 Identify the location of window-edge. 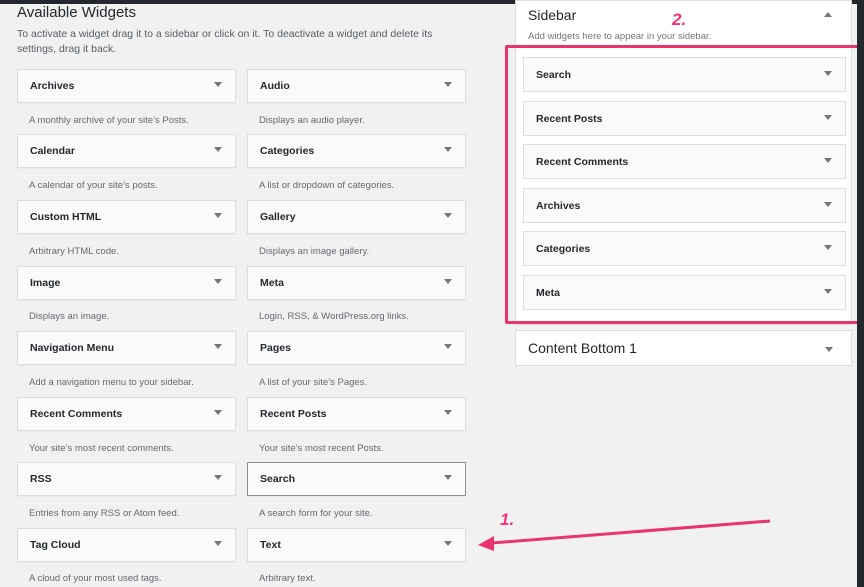
(860, 293).